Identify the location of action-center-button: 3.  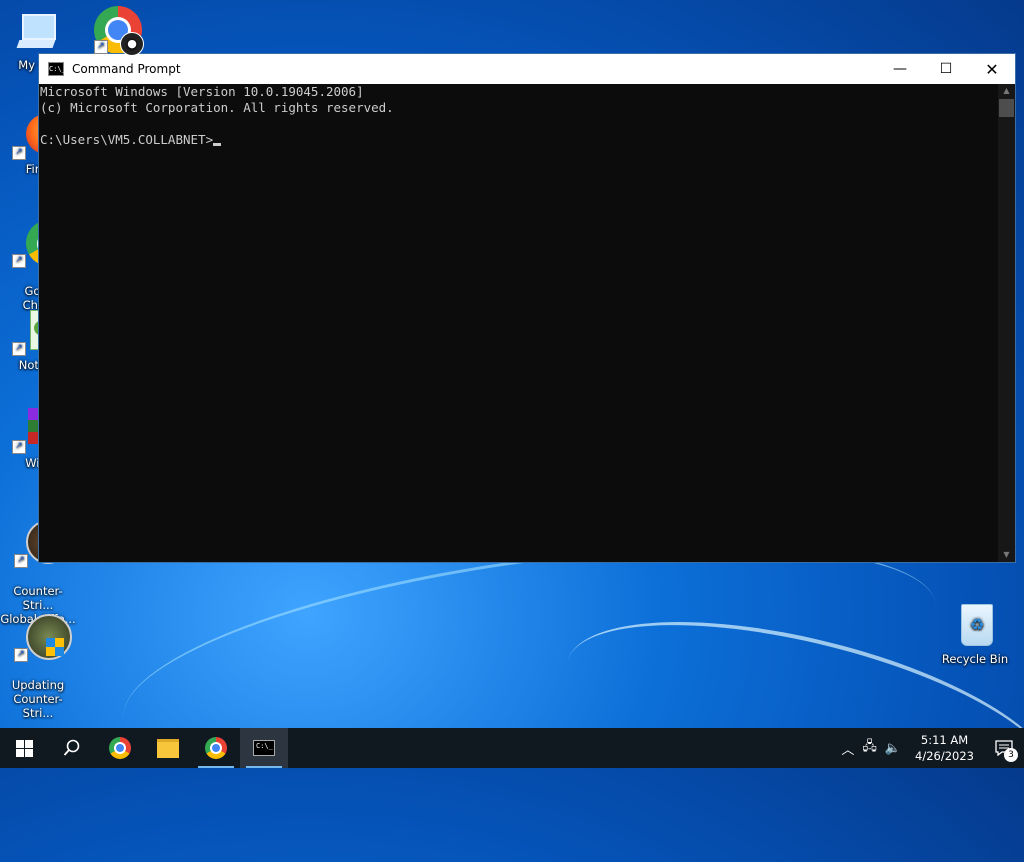
(1004, 748).